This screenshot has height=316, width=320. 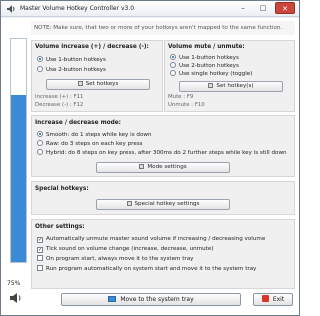 What do you see at coordinates (78, 123) in the screenshot?
I see `mode-title: Increase / decrease mode:` at bounding box center [78, 123].